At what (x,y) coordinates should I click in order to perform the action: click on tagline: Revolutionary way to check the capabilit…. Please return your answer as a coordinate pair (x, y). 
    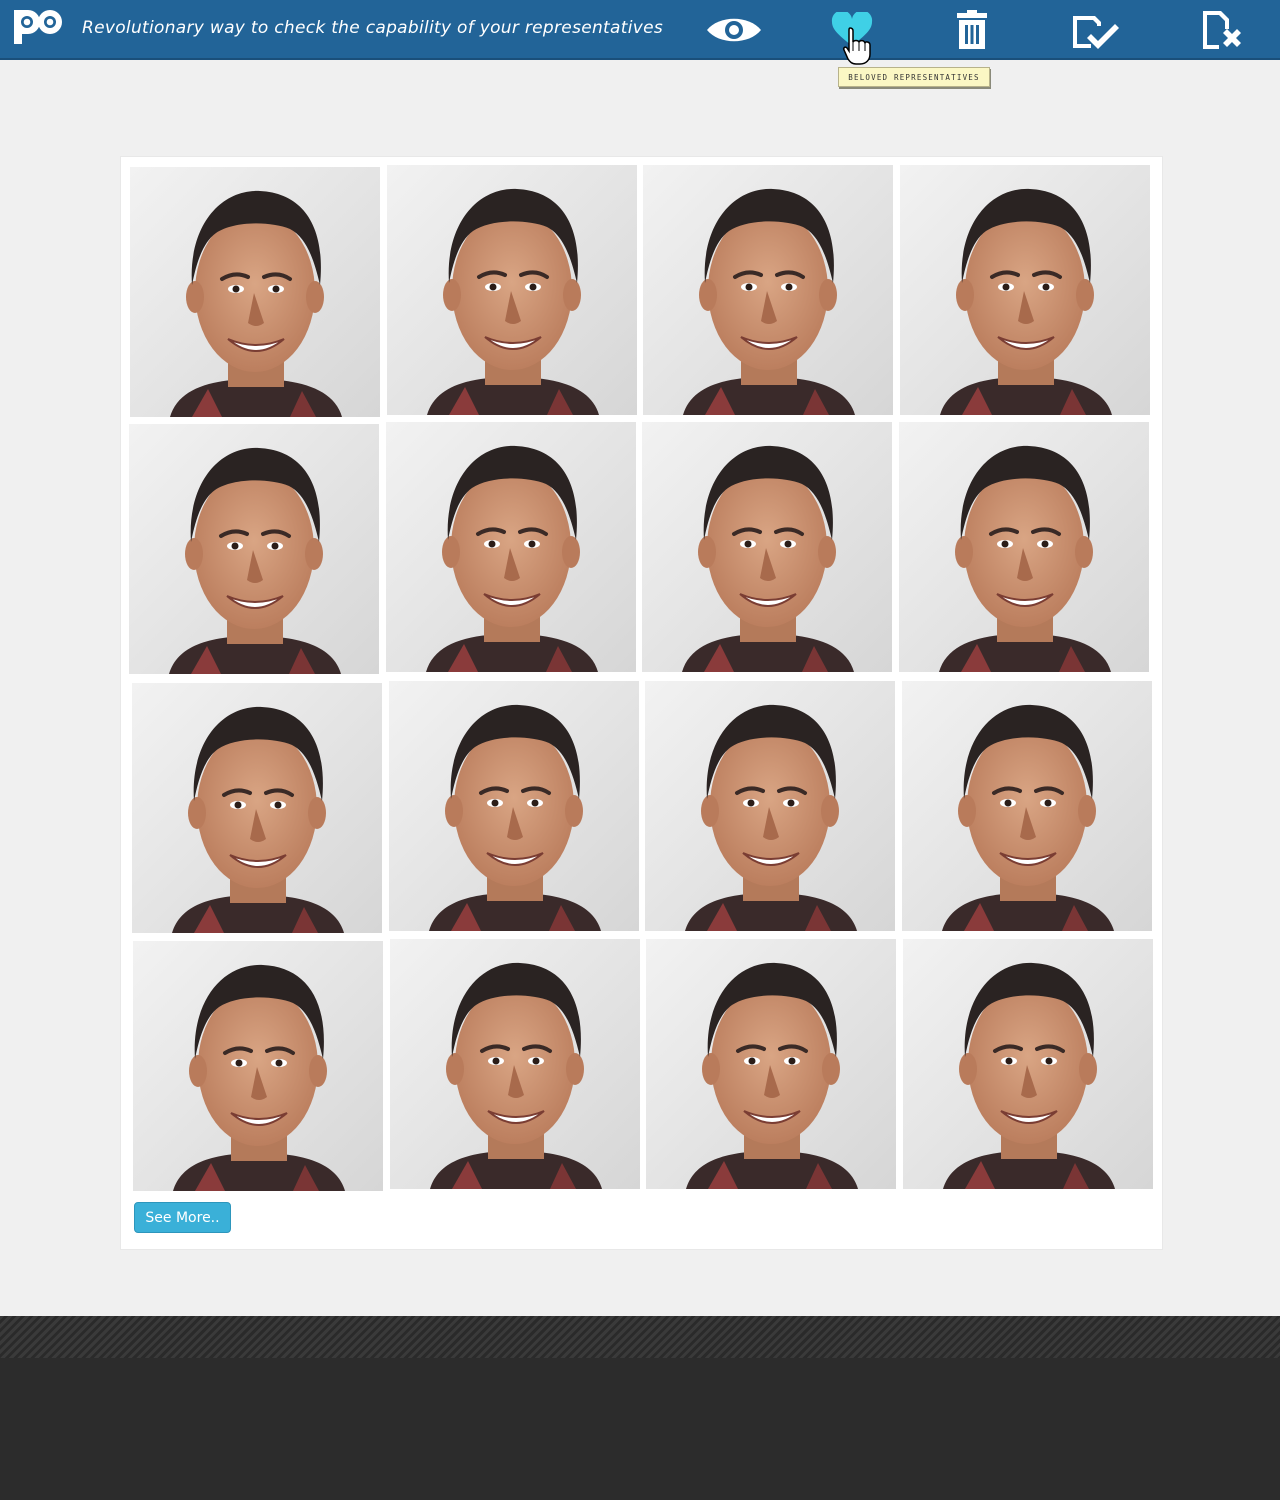
    Looking at the image, I should click on (373, 28).